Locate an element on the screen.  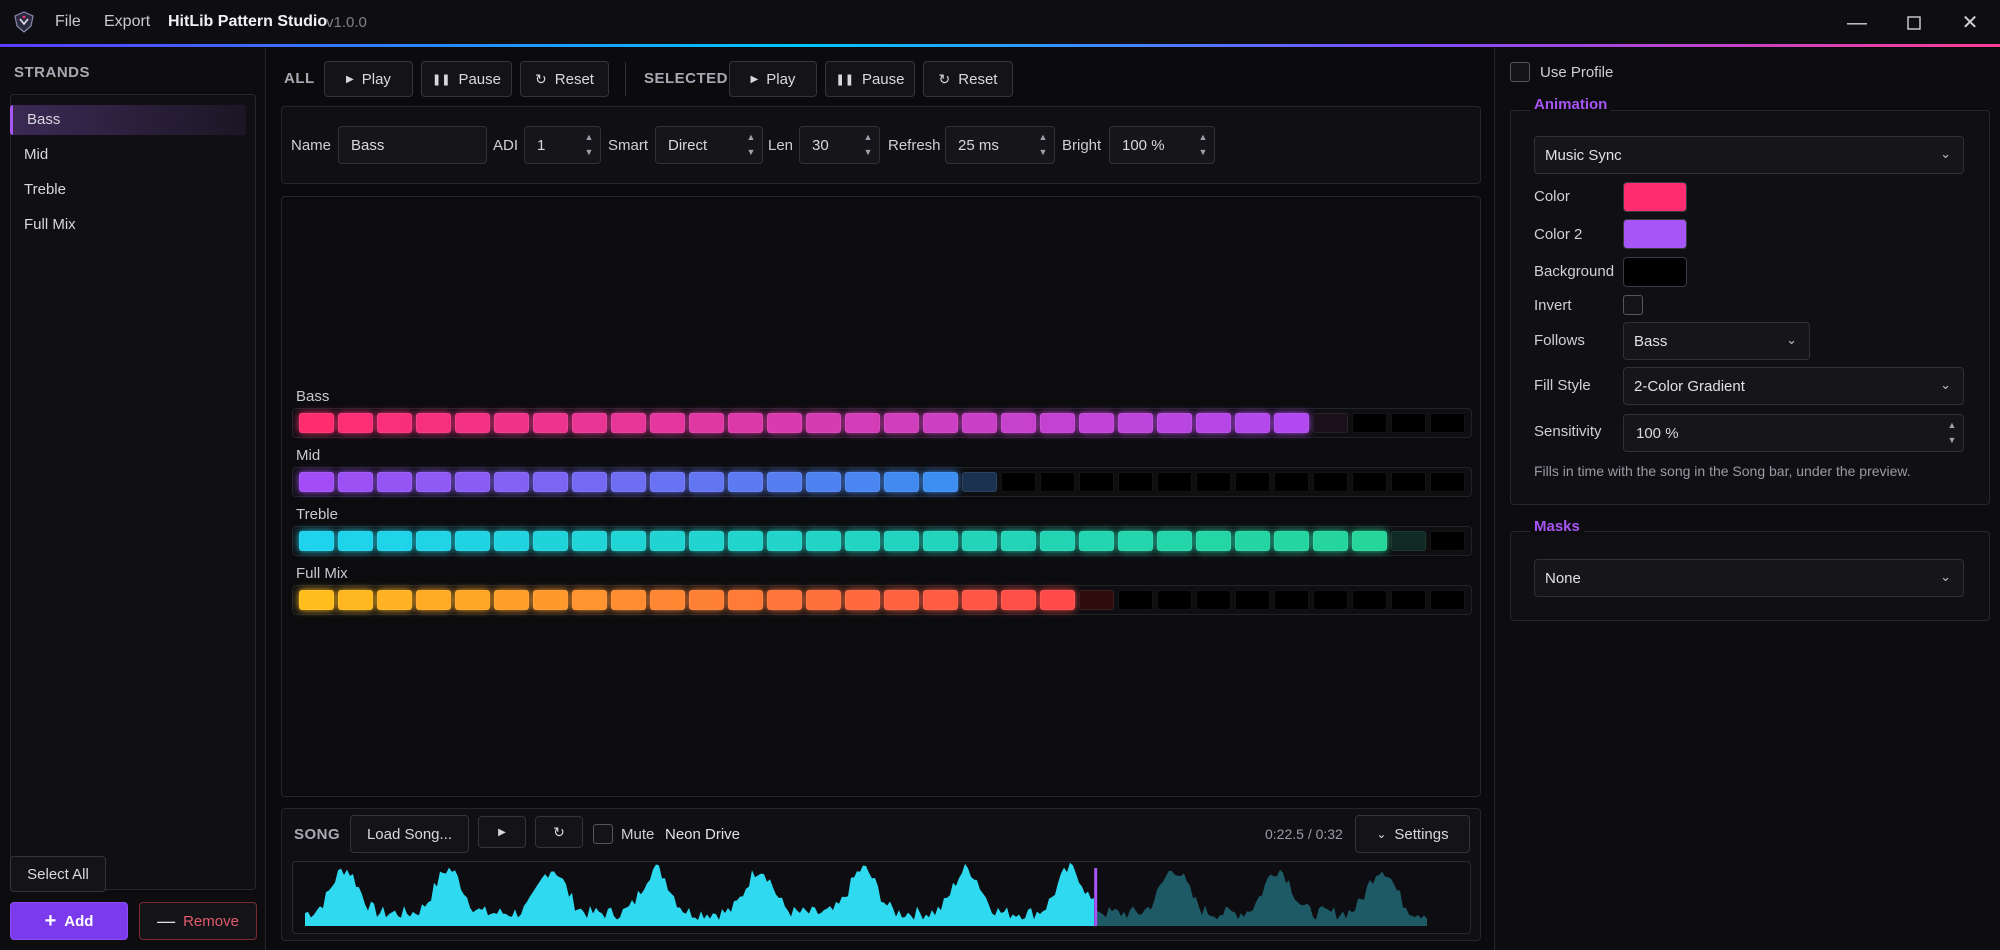
pause-icon: ❚❚ is located at coordinates (441, 79).